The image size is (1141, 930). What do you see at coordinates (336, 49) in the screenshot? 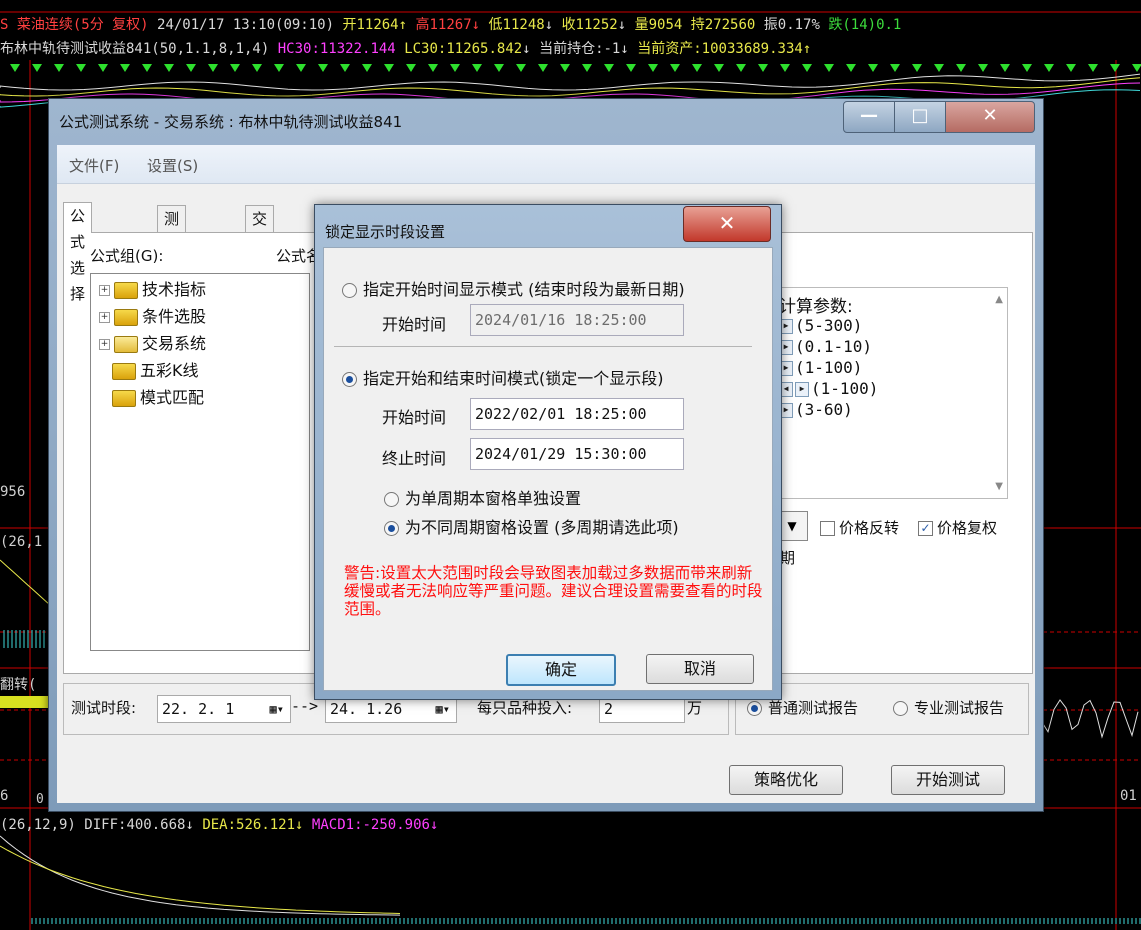
I see `formula-hc30: HC30:11322.144` at bounding box center [336, 49].